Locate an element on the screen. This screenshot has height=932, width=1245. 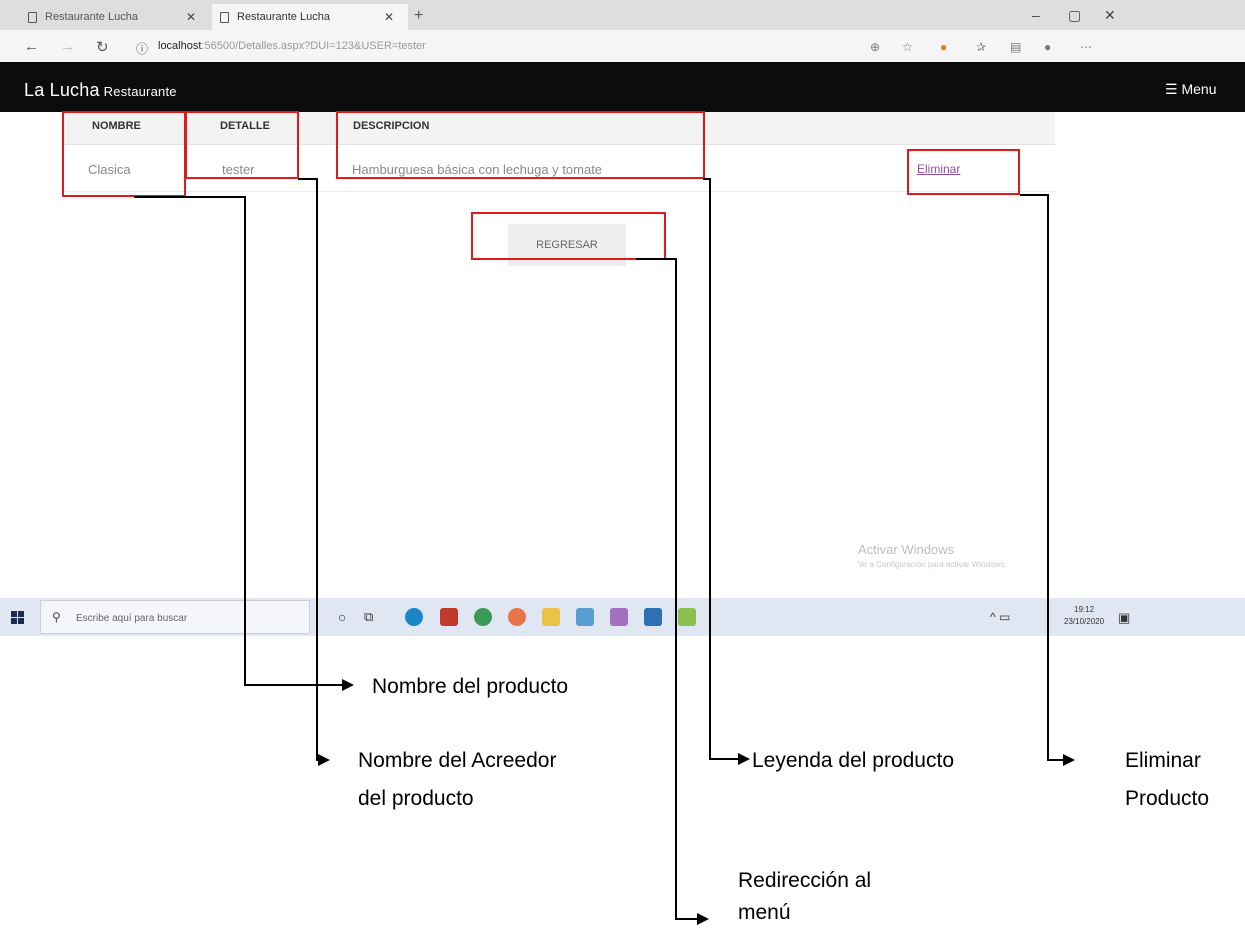
annotation-nombre: Nombre del producto is located at coordinates (470, 686).